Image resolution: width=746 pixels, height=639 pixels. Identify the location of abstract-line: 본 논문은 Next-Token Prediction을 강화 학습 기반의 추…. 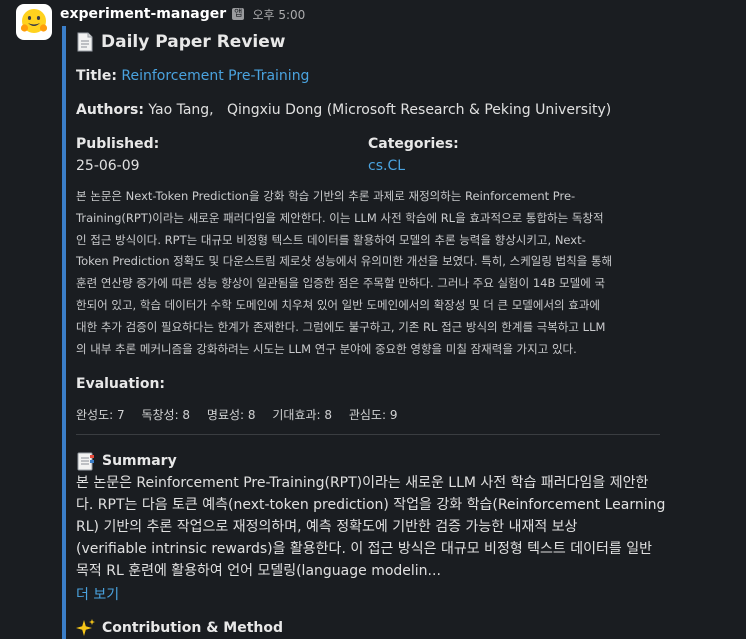
(326, 196).